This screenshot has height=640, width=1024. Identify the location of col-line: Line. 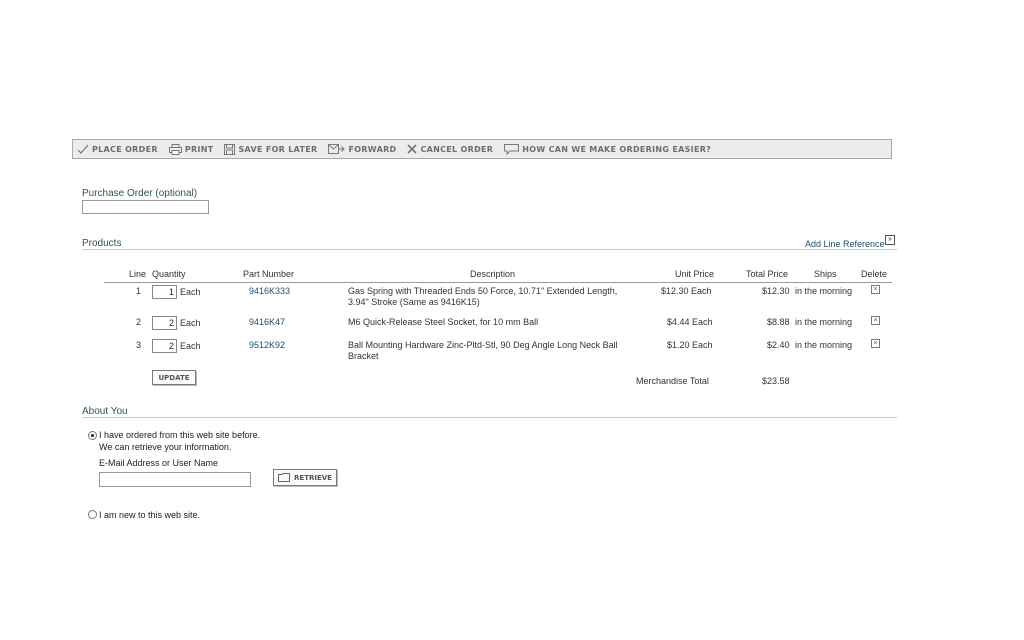
(138, 274).